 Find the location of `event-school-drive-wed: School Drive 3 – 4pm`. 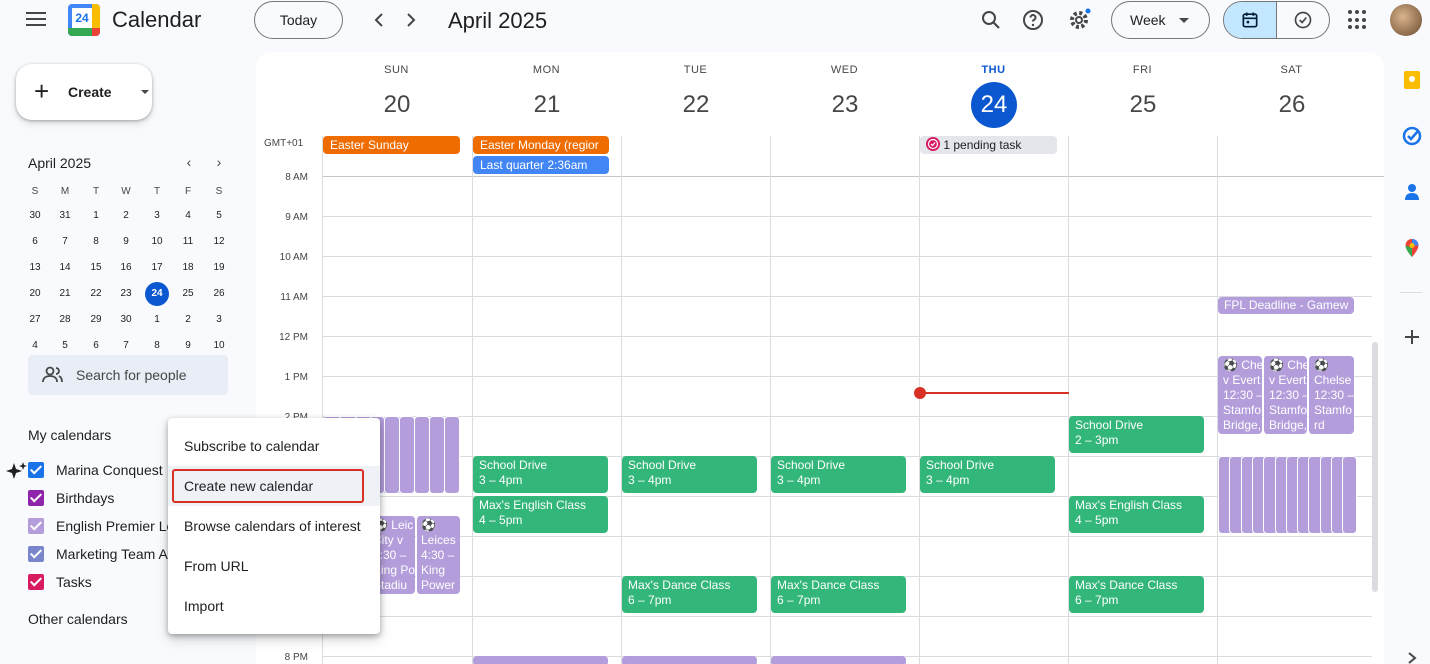

event-school-drive-wed: School Drive 3 – 4pm is located at coordinates (838, 474).